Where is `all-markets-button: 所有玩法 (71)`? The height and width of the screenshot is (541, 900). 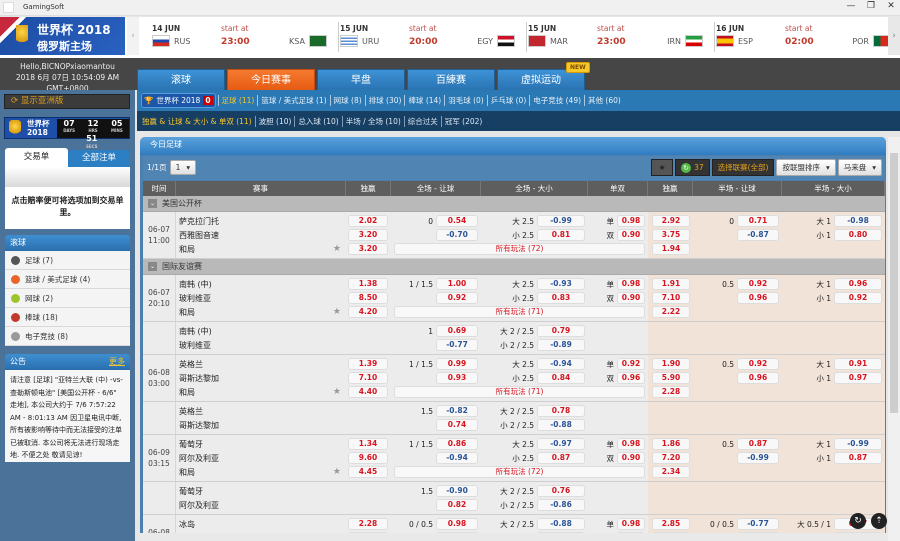
all-markets-button: 所有玩法 (71) is located at coordinates (519, 392).